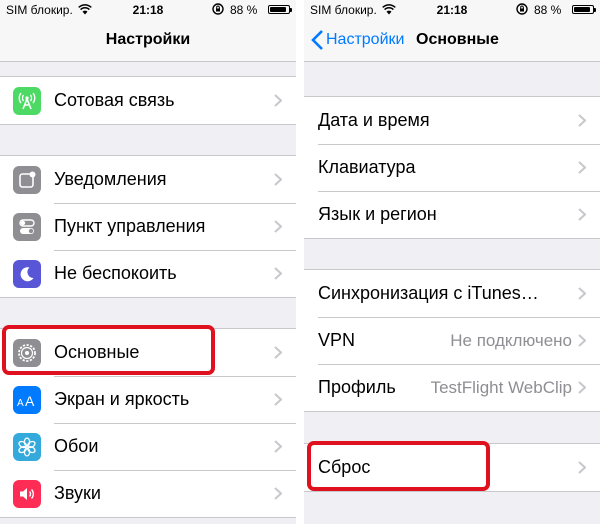 The width and height of the screenshot is (600, 524). What do you see at coordinates (148, 352) in the screenshot?
I see `settings-item-general: Основные` at bounding box center [148, 352].